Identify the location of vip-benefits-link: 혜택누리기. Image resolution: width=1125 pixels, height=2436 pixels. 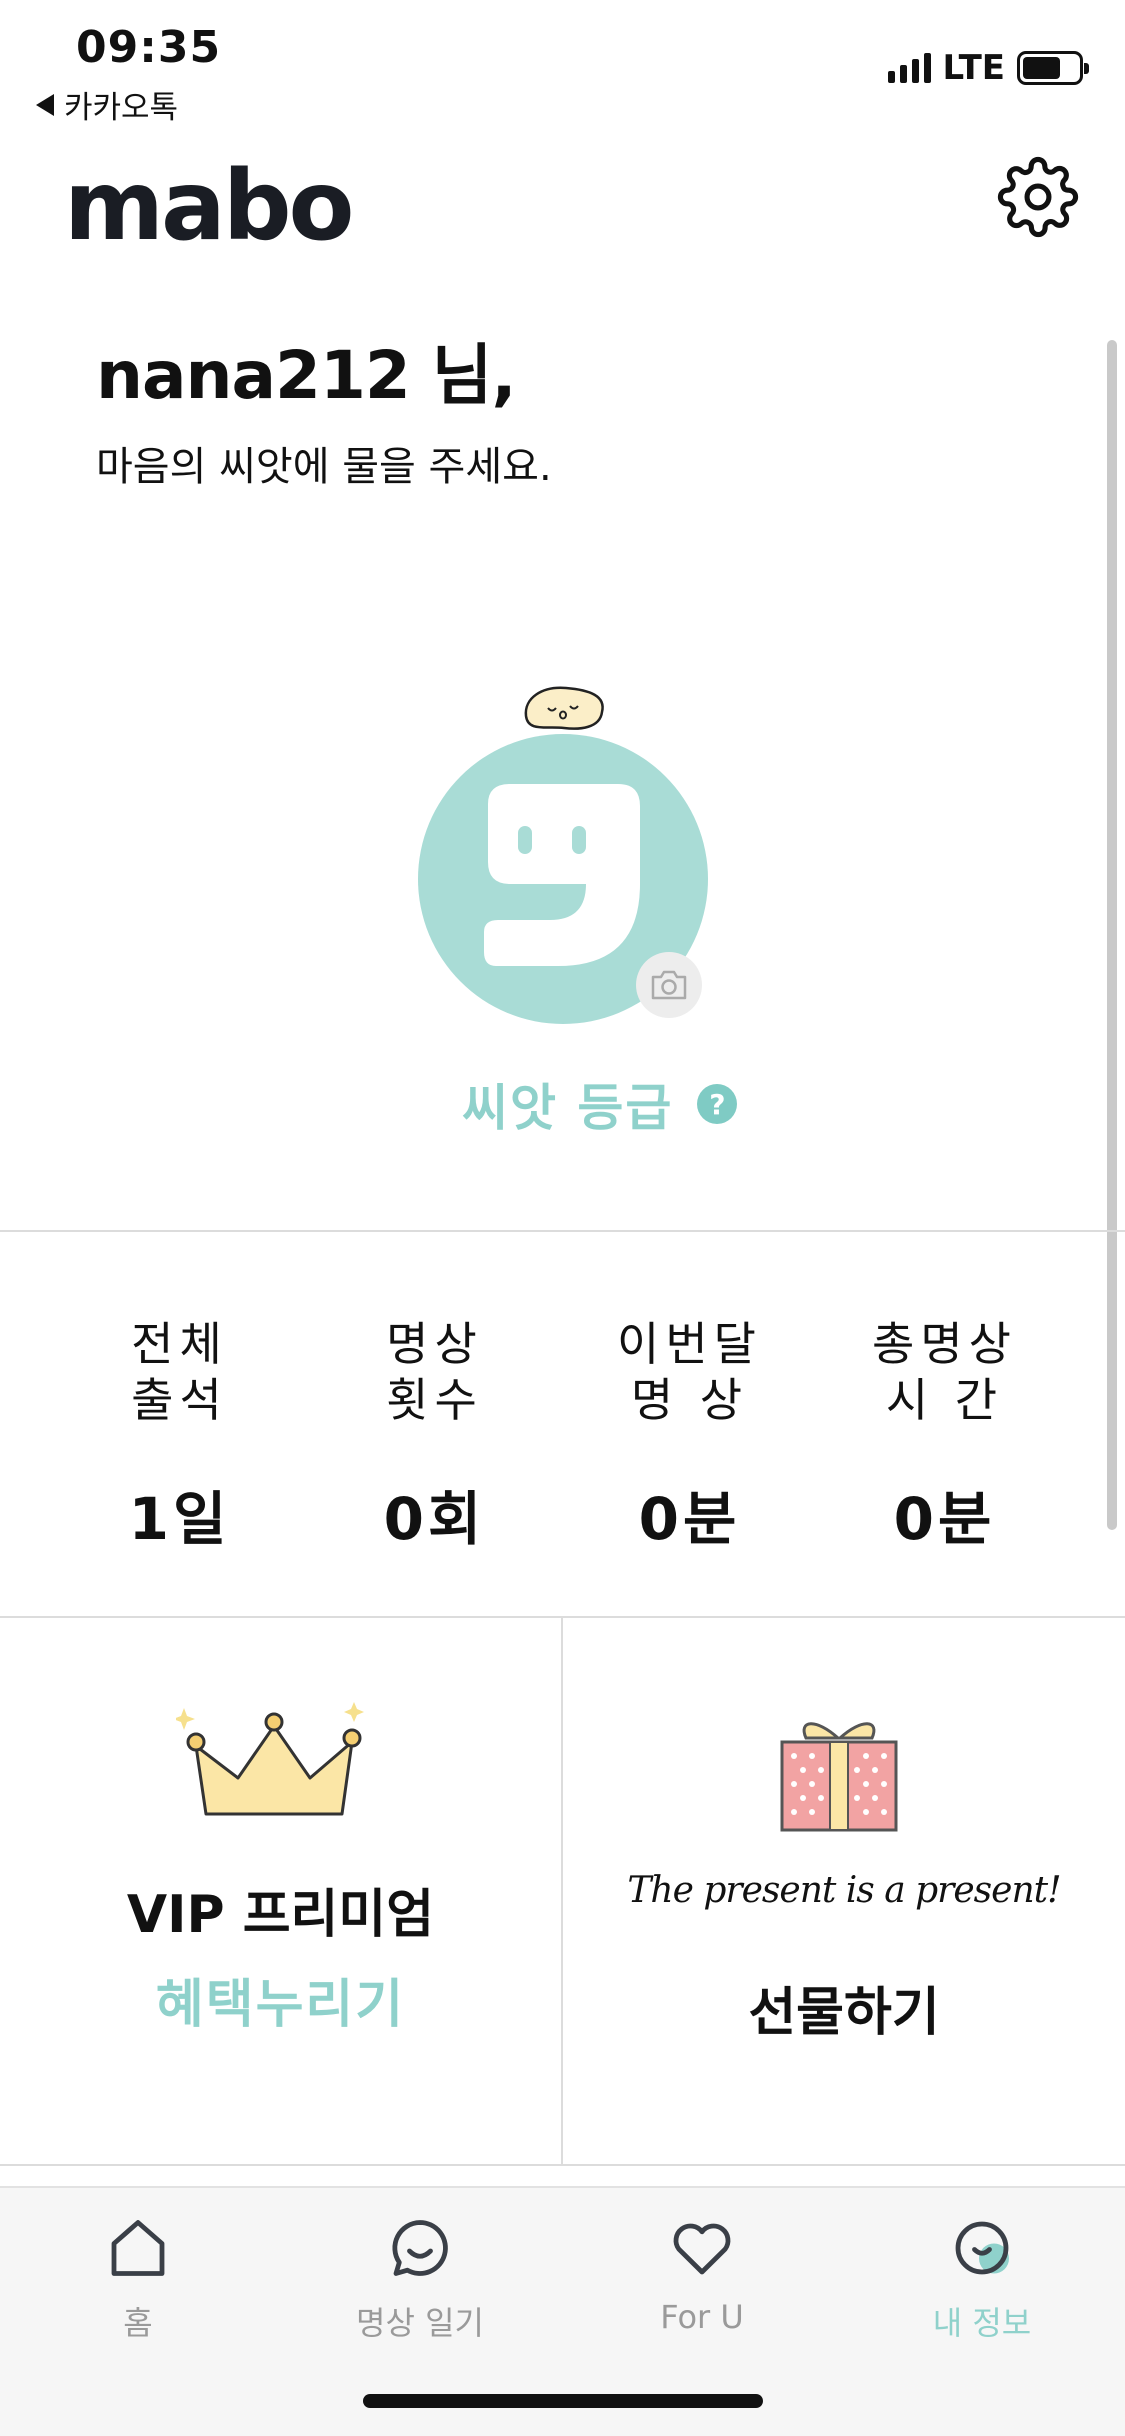
(280, 1999).